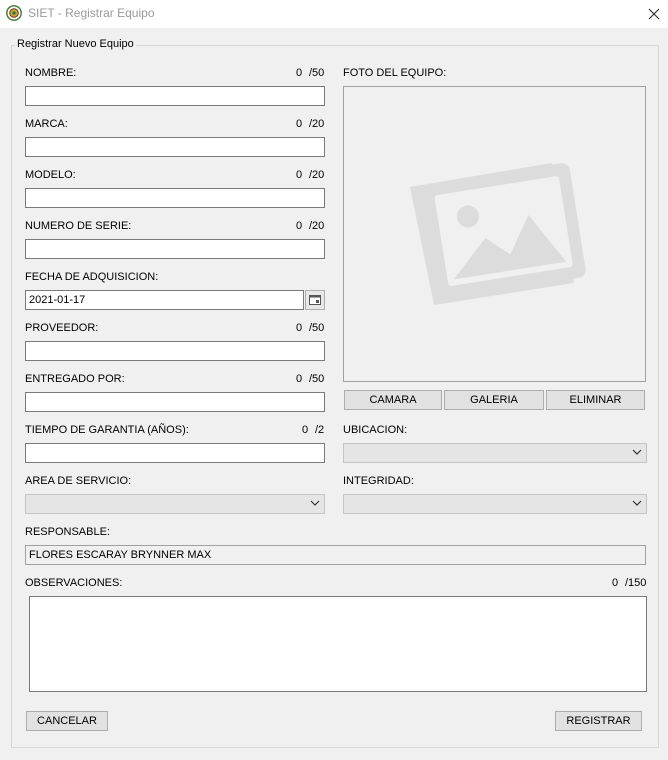  Describe the element at coordinates (299, 226) in the screenshot. I see `numero-serie-char-count: 0` at that location.